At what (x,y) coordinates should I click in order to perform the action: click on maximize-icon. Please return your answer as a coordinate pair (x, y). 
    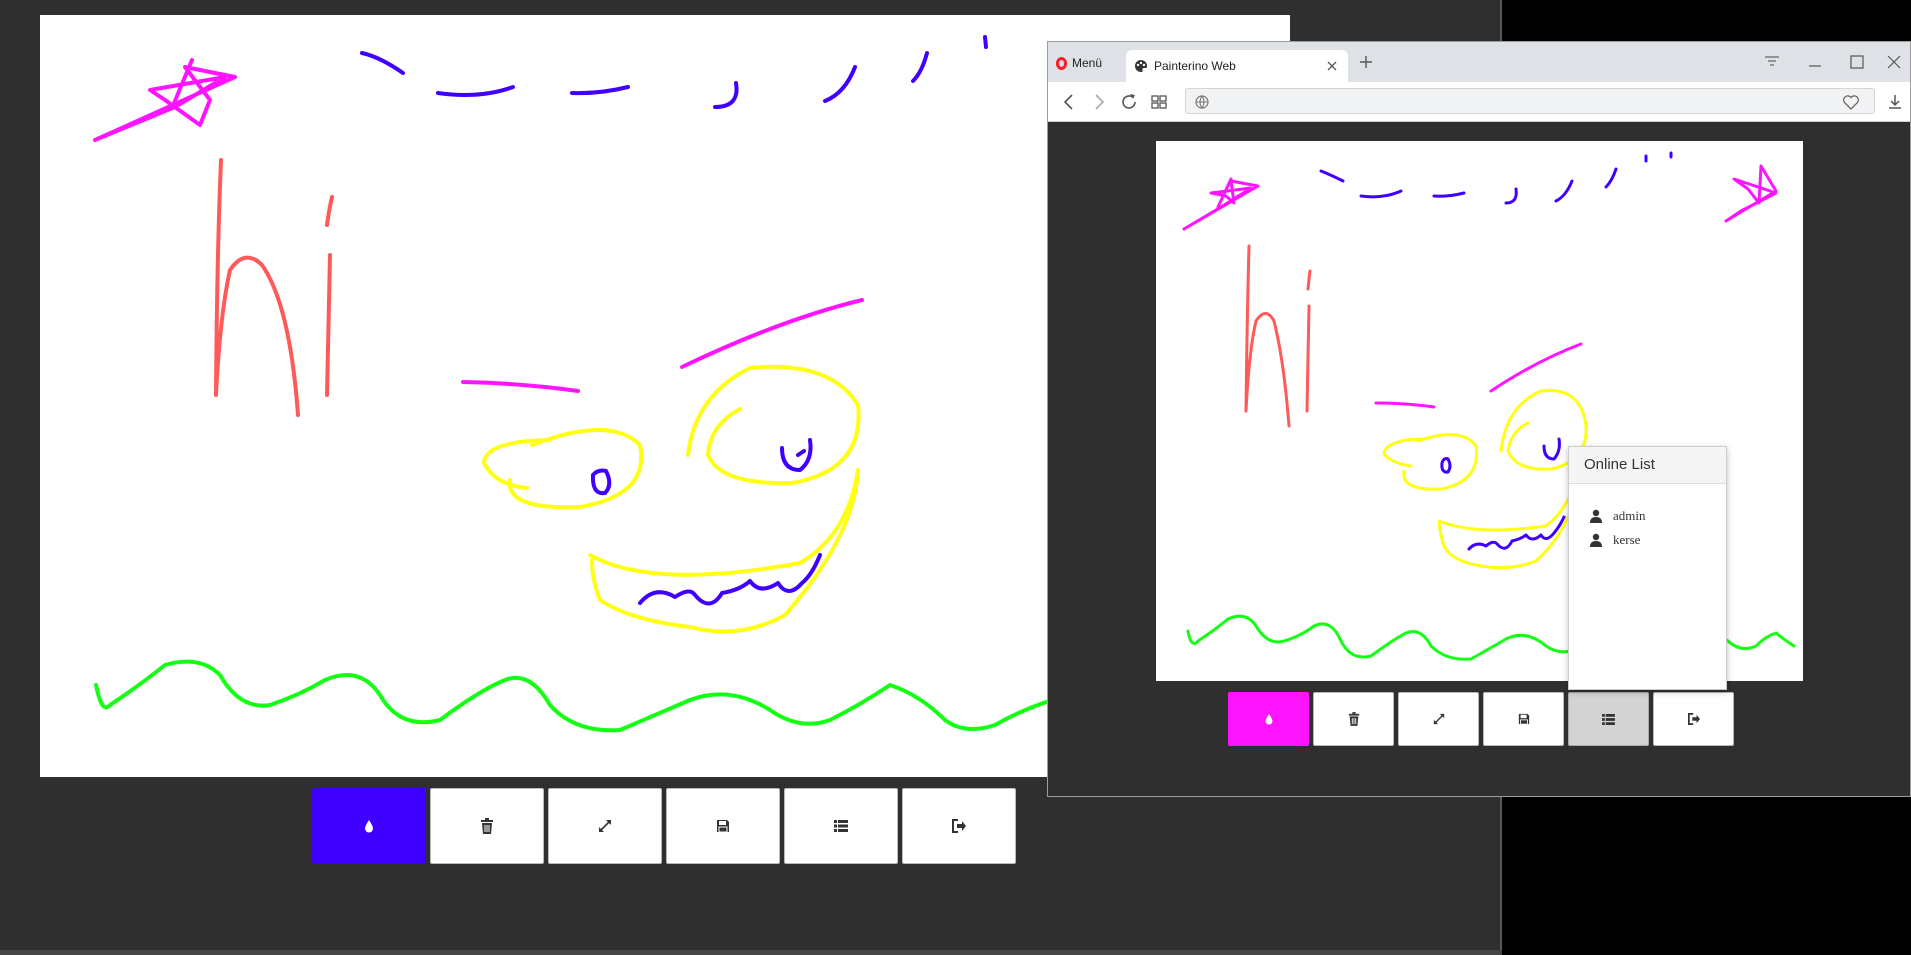
    Looking at the image, I should click on (1857, 62).